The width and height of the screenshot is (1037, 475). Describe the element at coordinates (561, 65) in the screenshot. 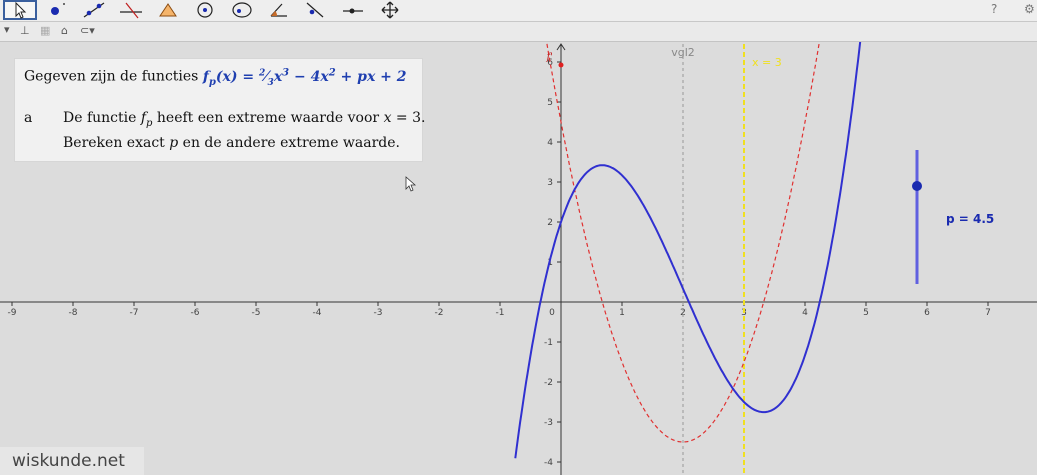

I see `derivative-point` at that location.